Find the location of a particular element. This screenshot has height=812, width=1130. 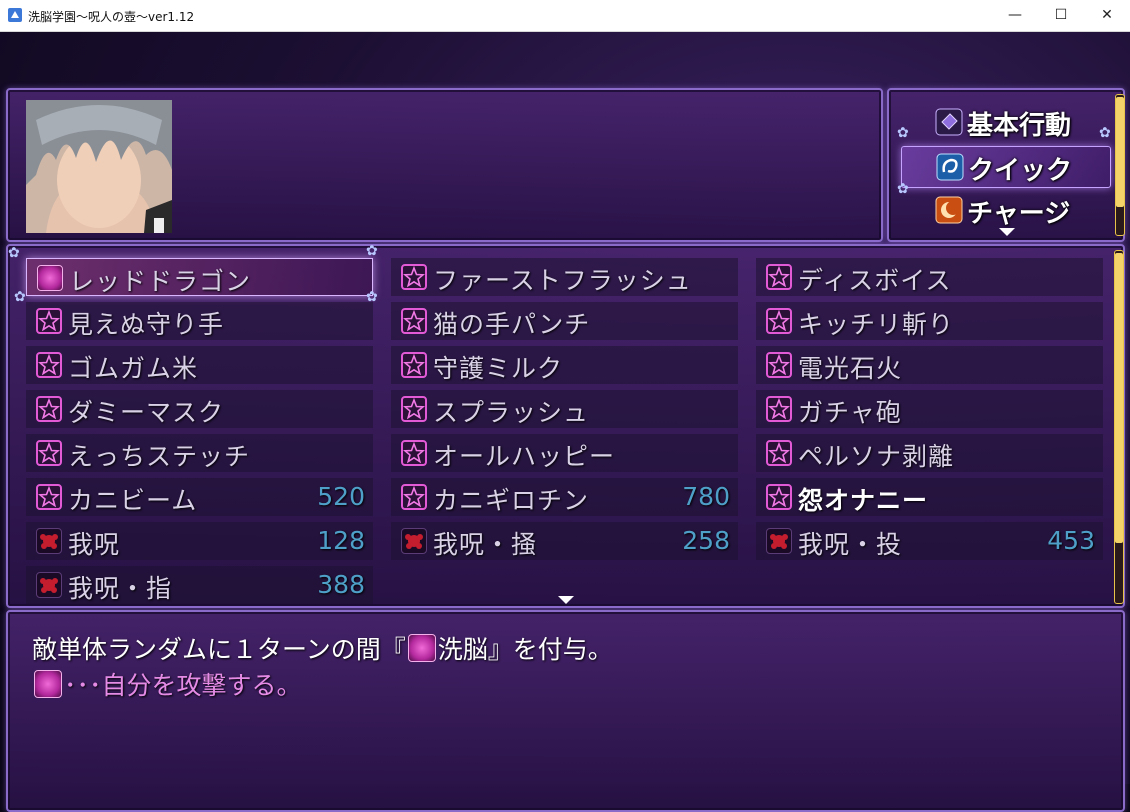

skill-item: カニビーム 520 is located at coordinates (199, 497).